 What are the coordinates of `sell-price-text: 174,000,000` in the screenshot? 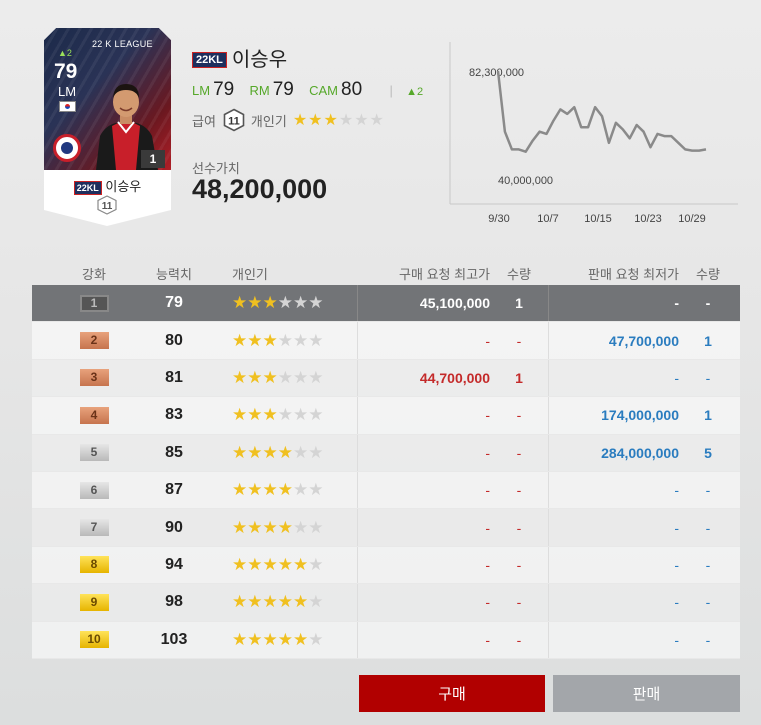 It's located at (640, 415).